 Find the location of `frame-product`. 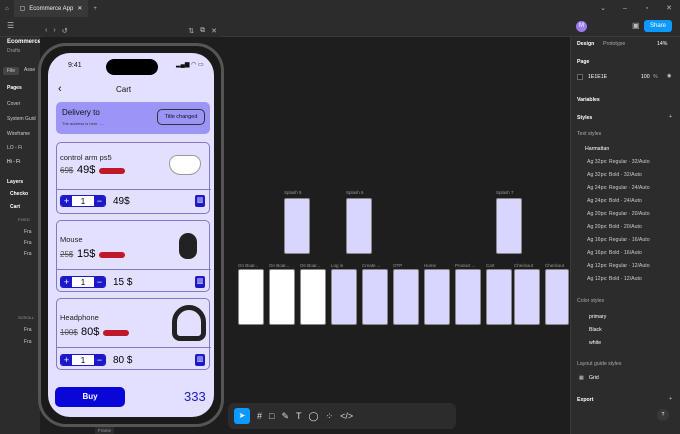

frame-product is located at coordinates (468, 297).